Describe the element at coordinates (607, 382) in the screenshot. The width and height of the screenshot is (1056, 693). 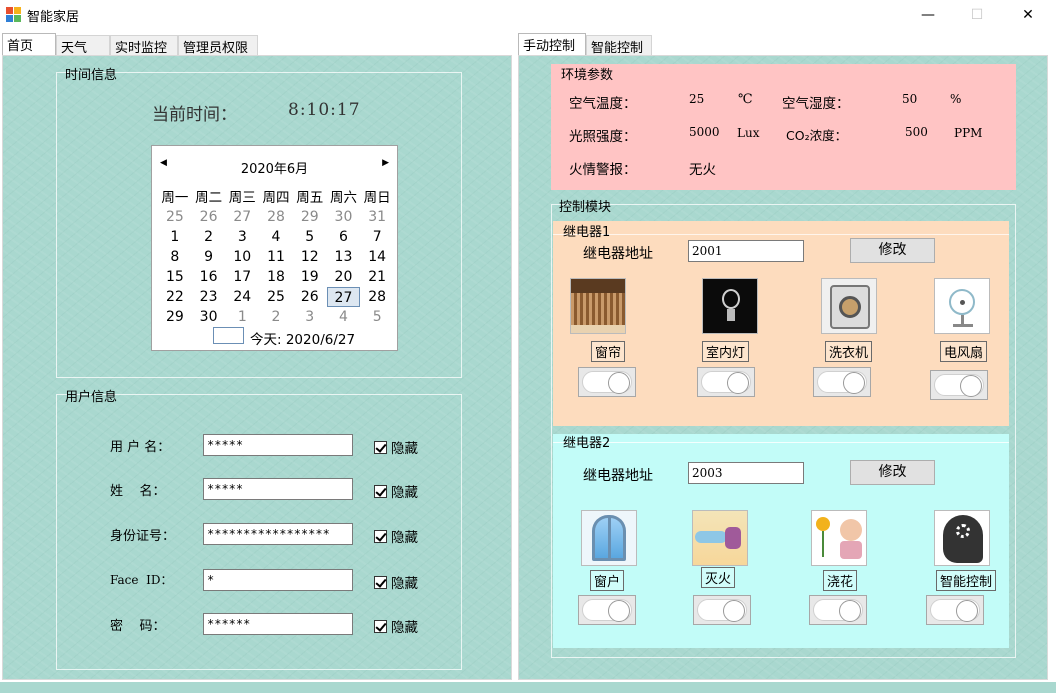
I see `curtain-toggle` at that location.